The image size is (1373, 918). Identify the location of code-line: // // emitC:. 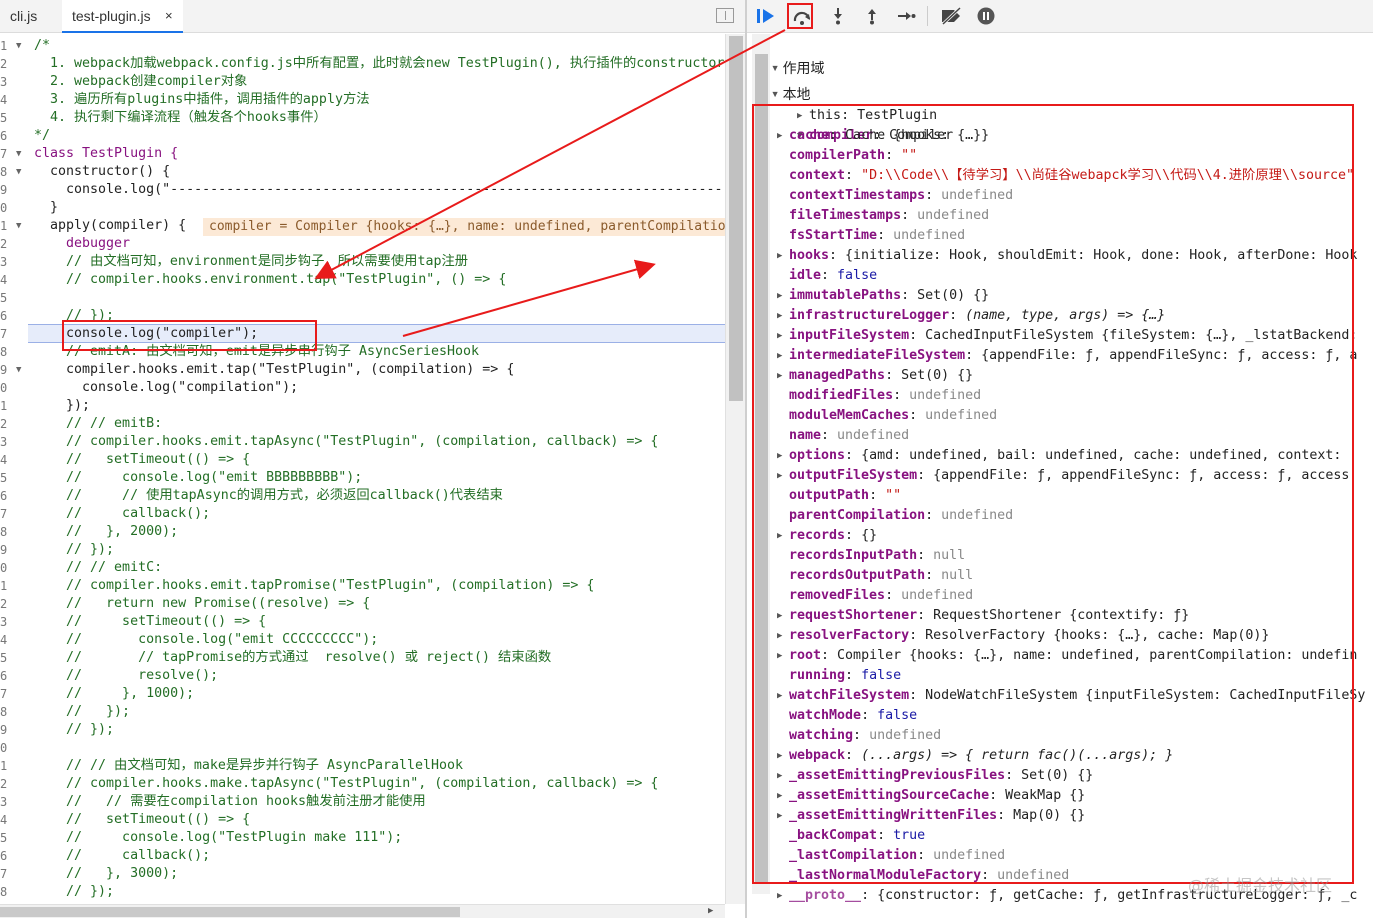
(98, 567).